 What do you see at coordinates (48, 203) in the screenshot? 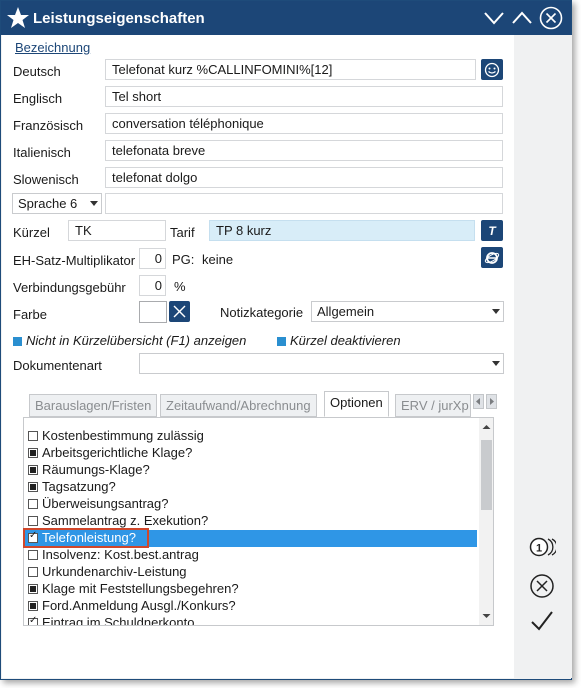
I see `language-select-value: Sprache 6` at bounding box center [48, 203].